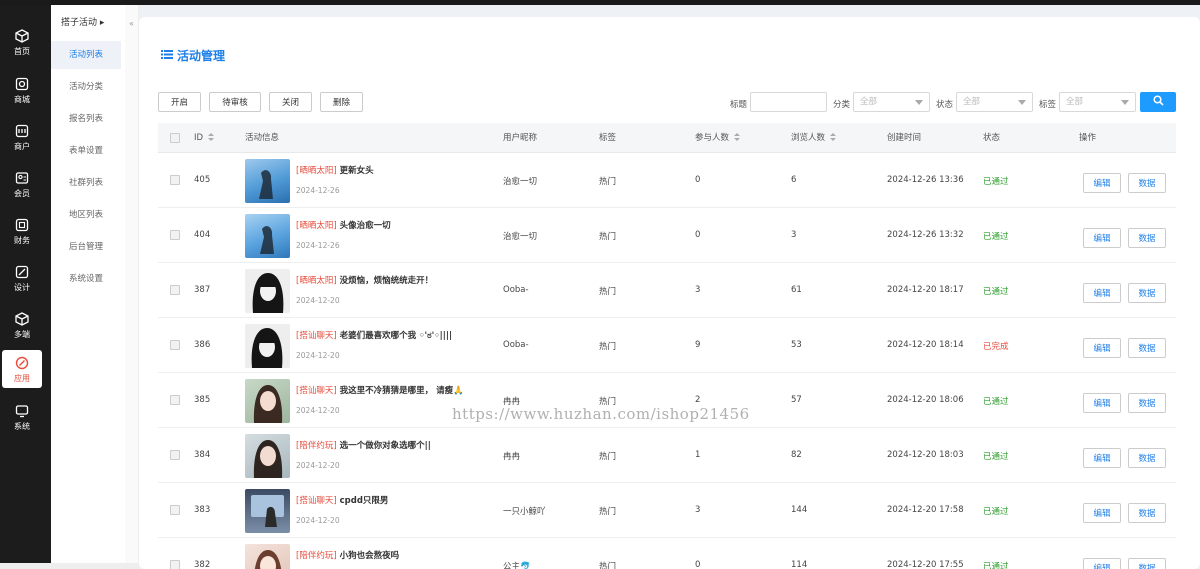 The image size is (1200, 569). Describe the element at coordinates (22, 278) in the screenshot. I see `rail-item-design: 设计` at that location.